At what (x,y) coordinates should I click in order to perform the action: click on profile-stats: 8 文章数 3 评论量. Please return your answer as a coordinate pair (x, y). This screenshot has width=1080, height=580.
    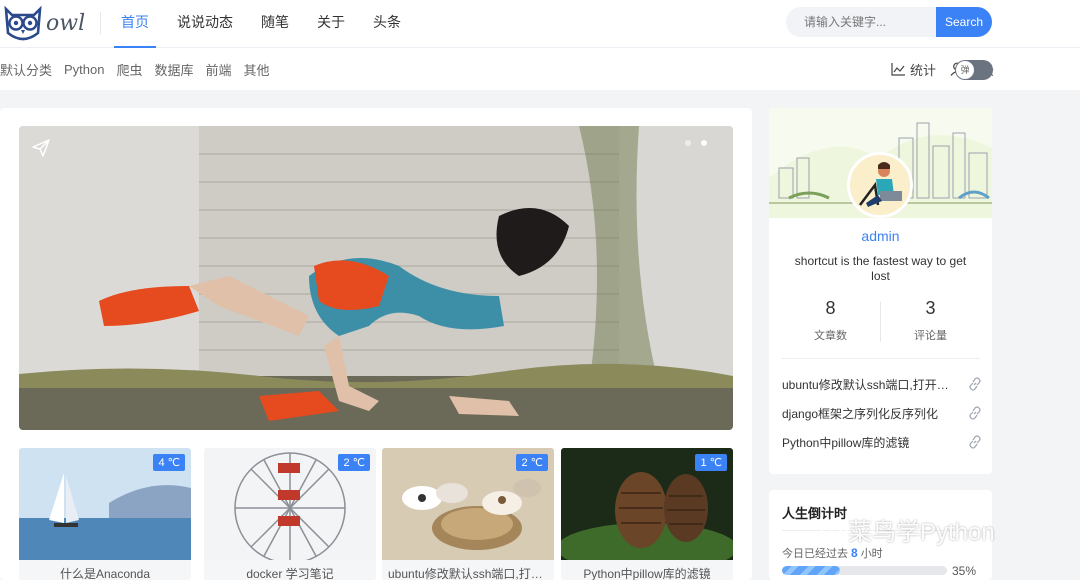
    Looking at the image, I should click on (880, 323).